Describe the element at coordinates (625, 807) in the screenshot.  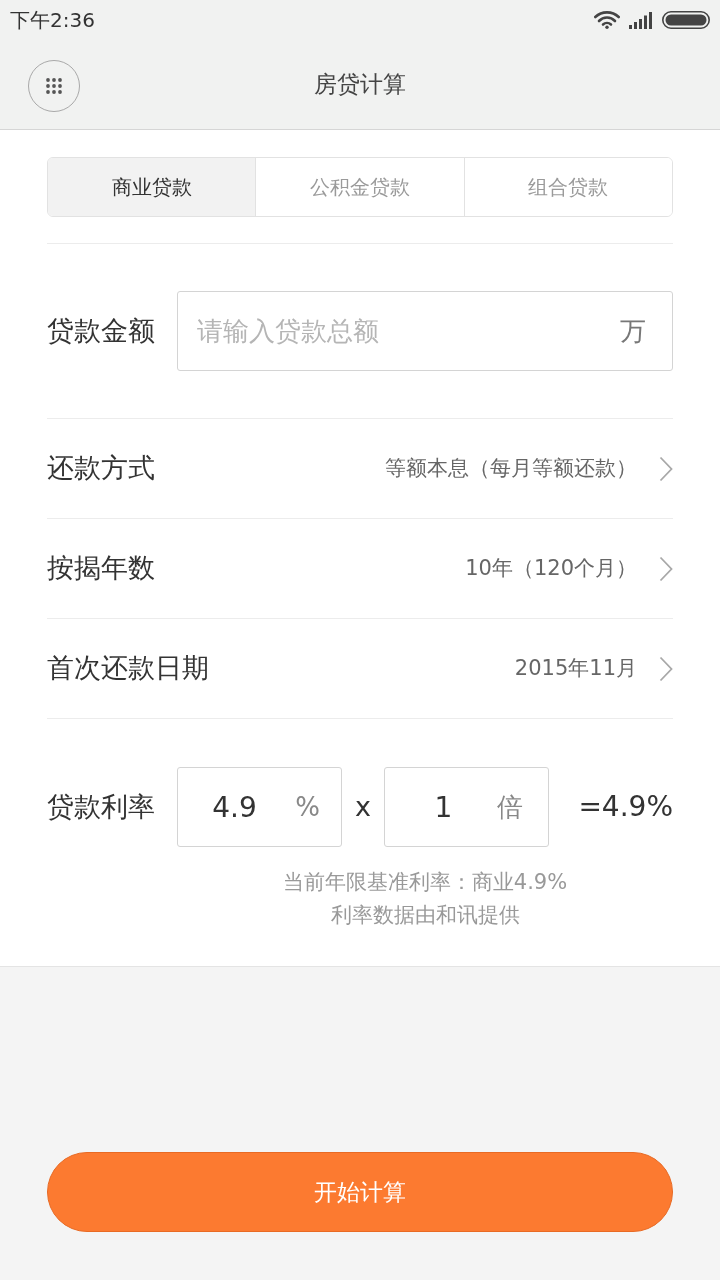
I see `rate-result: =4.9%` at that location.